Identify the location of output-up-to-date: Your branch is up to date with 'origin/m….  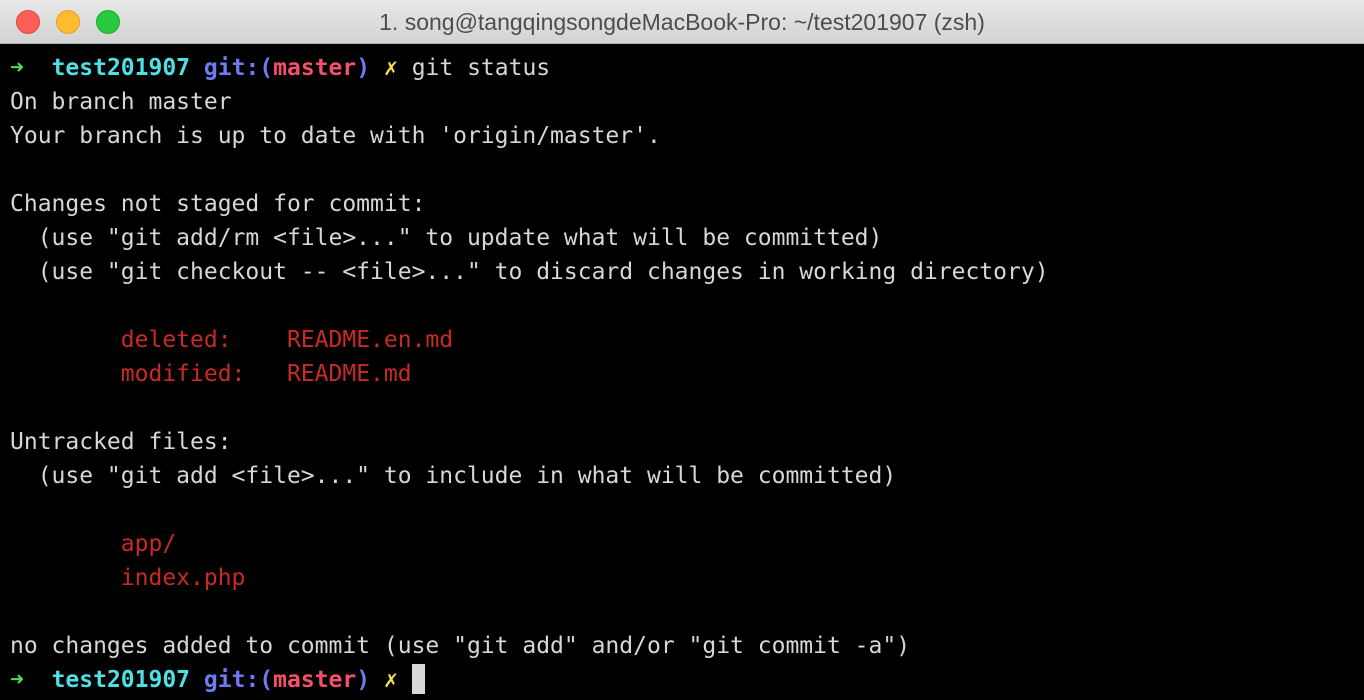
(335, 136).